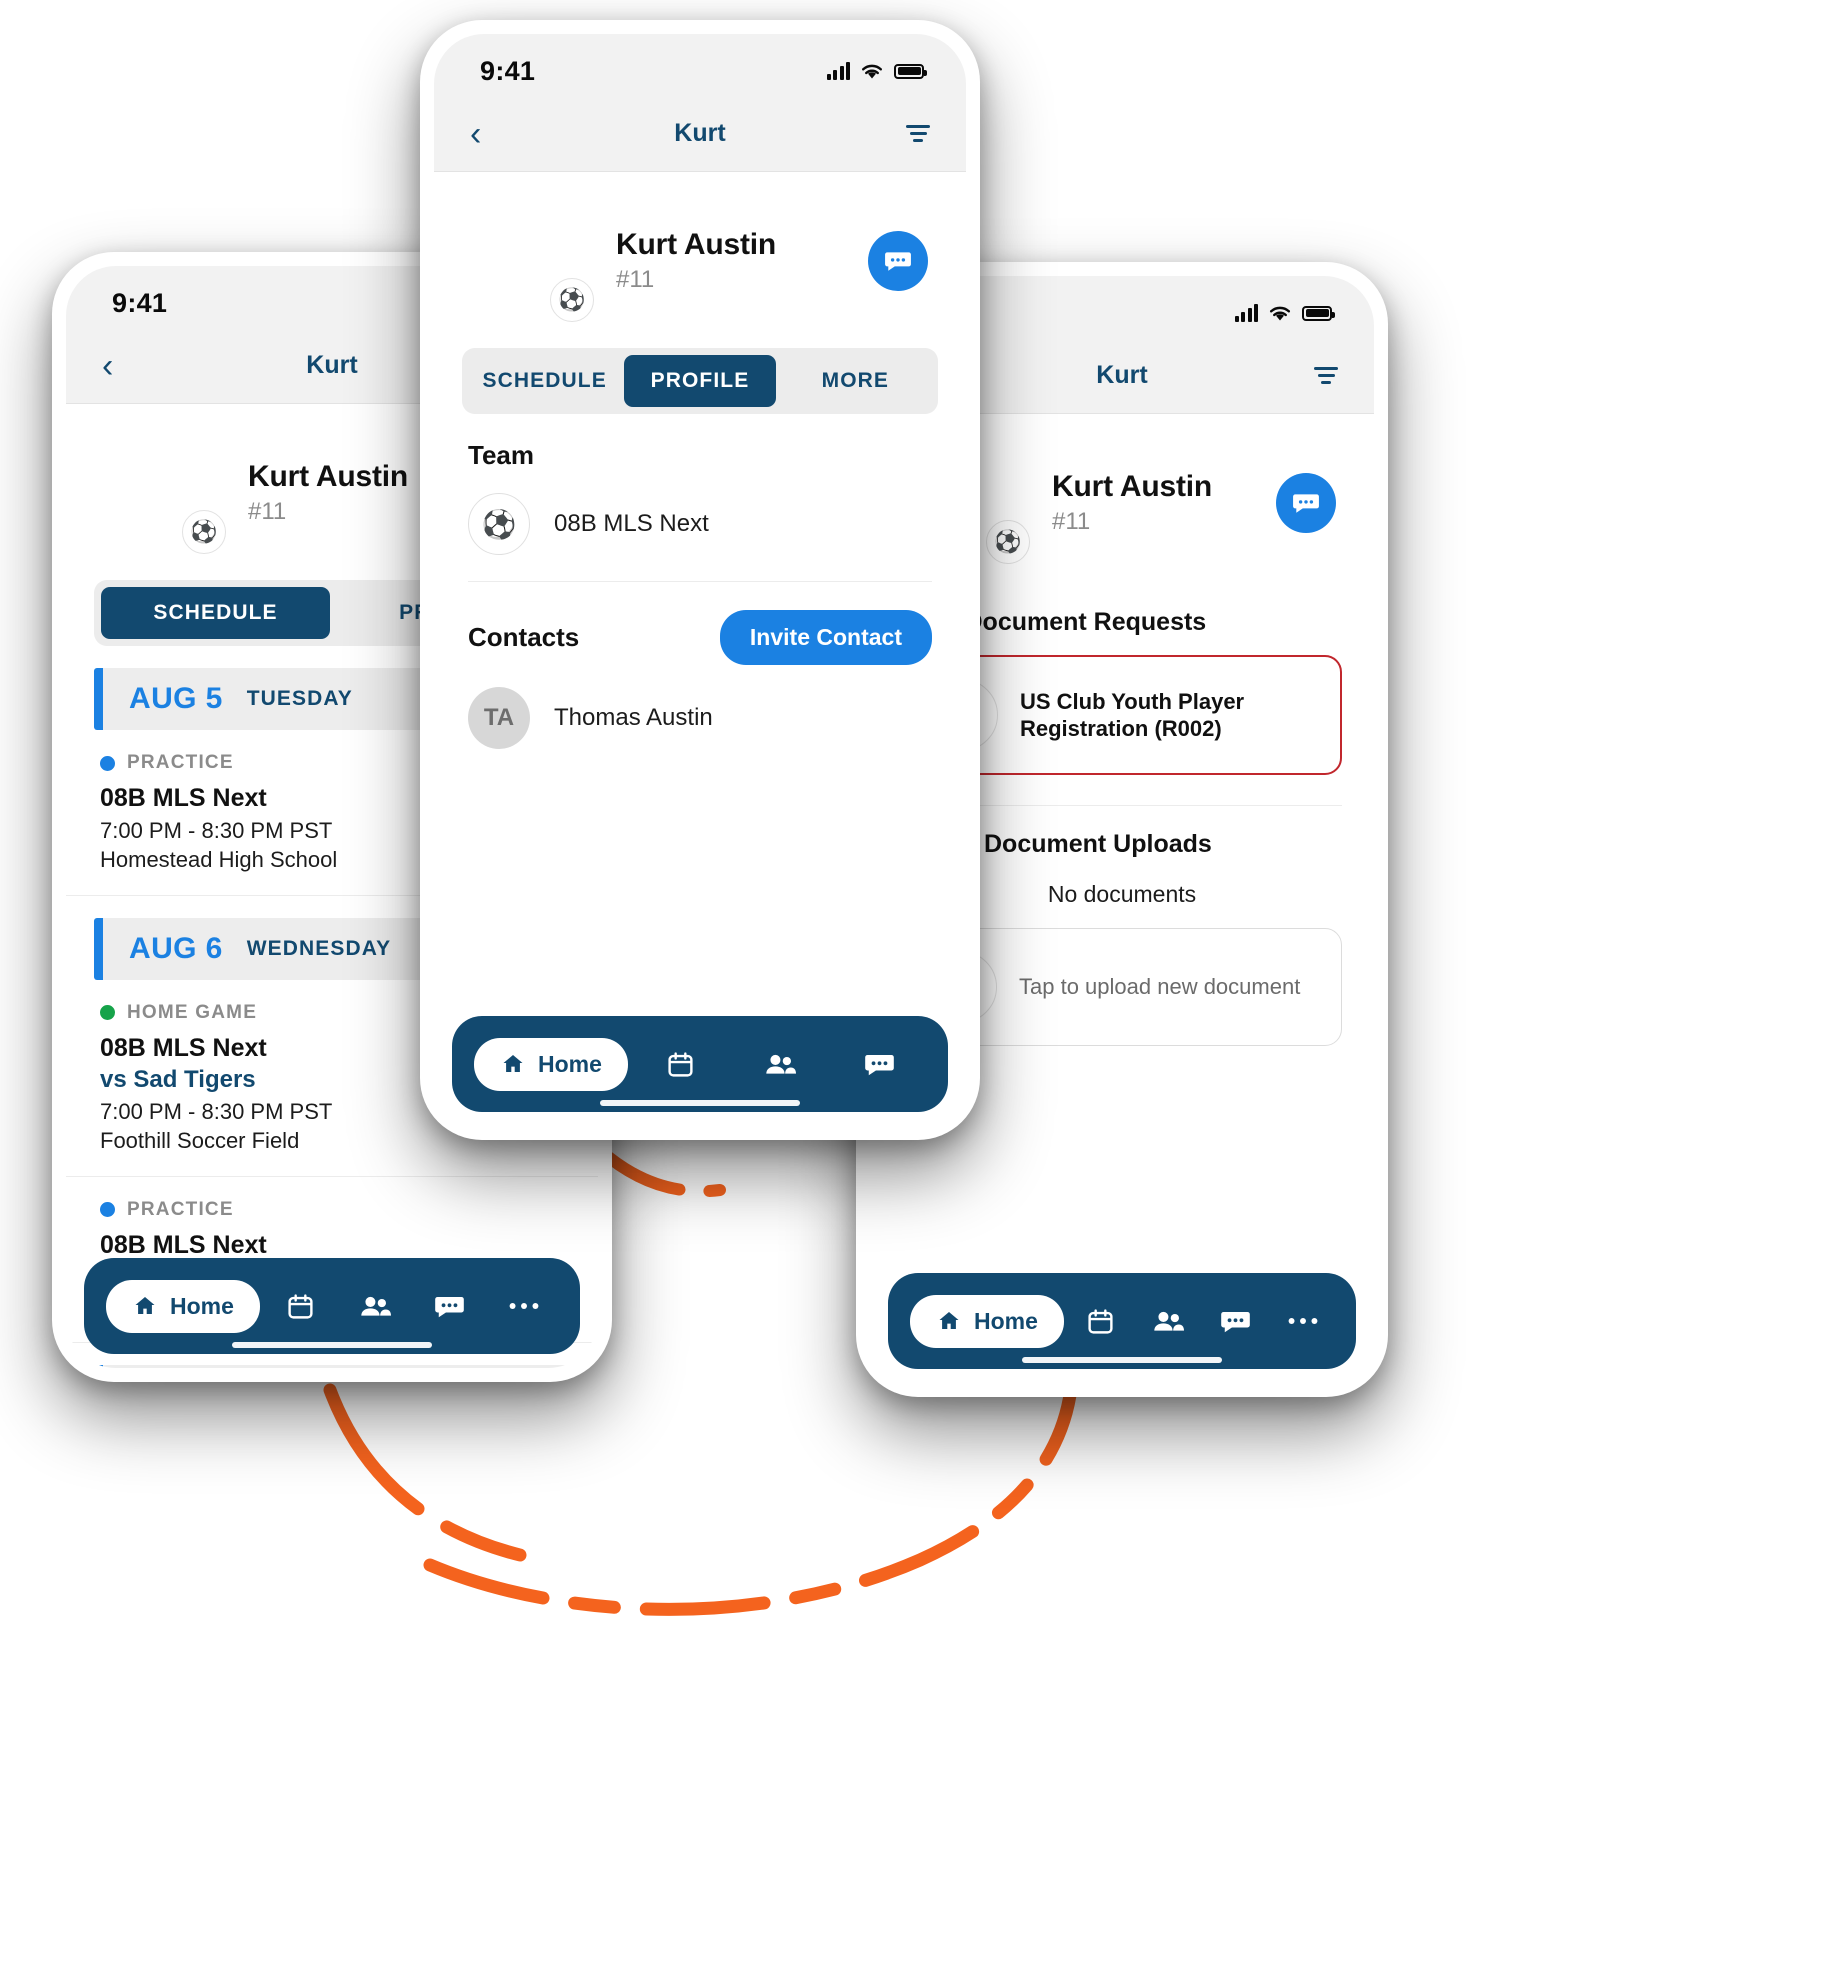 Image resolution: width=1841 pixels, height=1984 pixels. What do you see at coordinates (299, 698) in the screenshot?
I see `day-weekday: TUESDAY` at bounding box center [299, 698].